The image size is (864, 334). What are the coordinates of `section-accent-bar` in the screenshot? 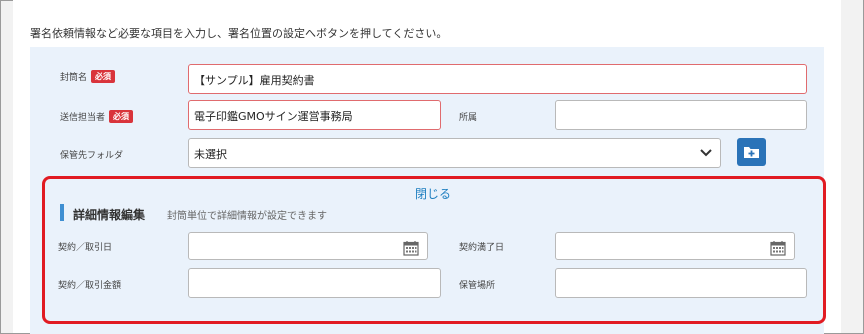 It's located at (62, 212).